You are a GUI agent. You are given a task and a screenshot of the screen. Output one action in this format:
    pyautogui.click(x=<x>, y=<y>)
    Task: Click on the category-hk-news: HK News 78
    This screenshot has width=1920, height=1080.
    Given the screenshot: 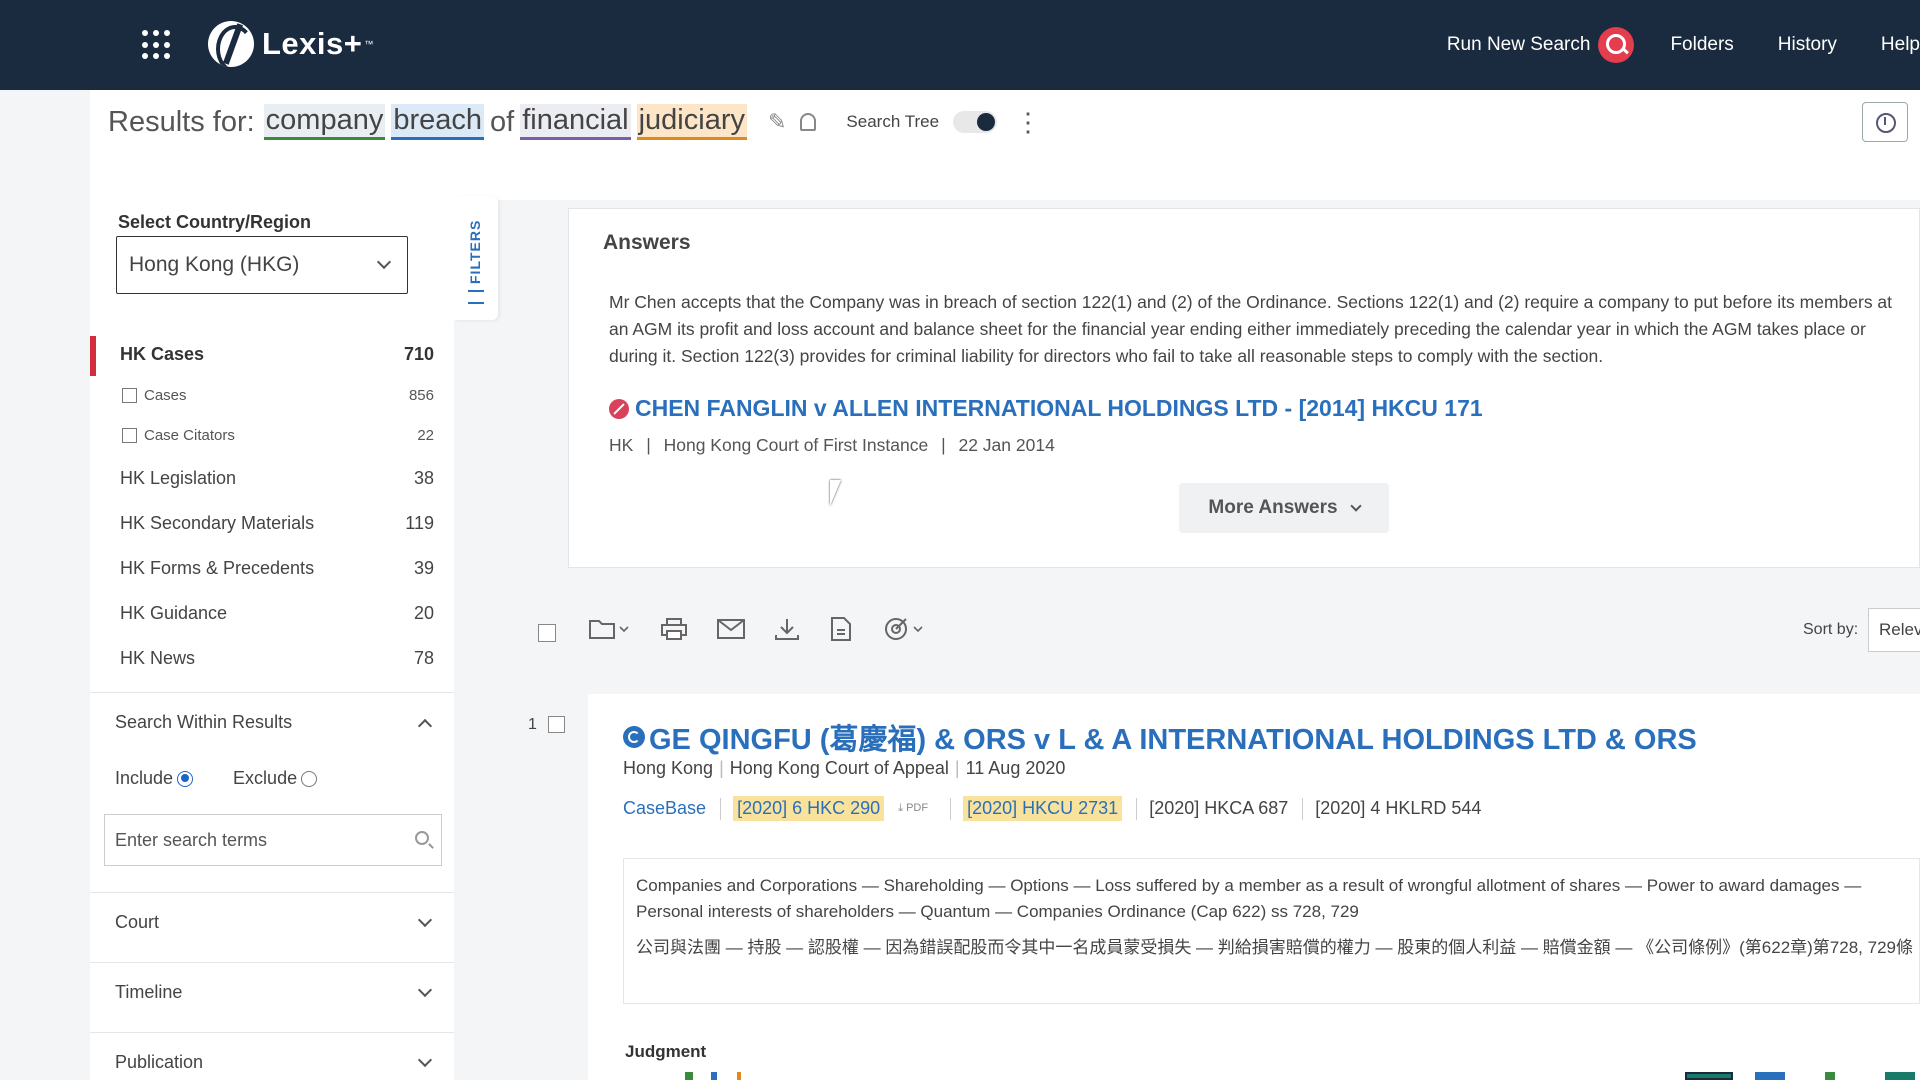 What is the action you would take?
    pyautogui.click(x=272, y=658)
    